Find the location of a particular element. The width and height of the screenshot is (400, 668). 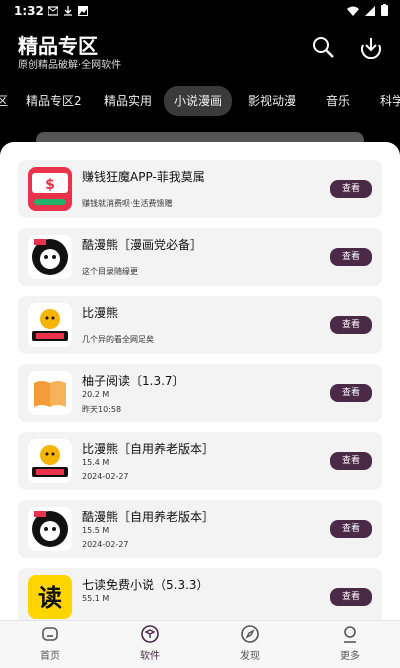

bottom-navigation: 首页 软件 发现 更多 is located at coordinates (200, 644).